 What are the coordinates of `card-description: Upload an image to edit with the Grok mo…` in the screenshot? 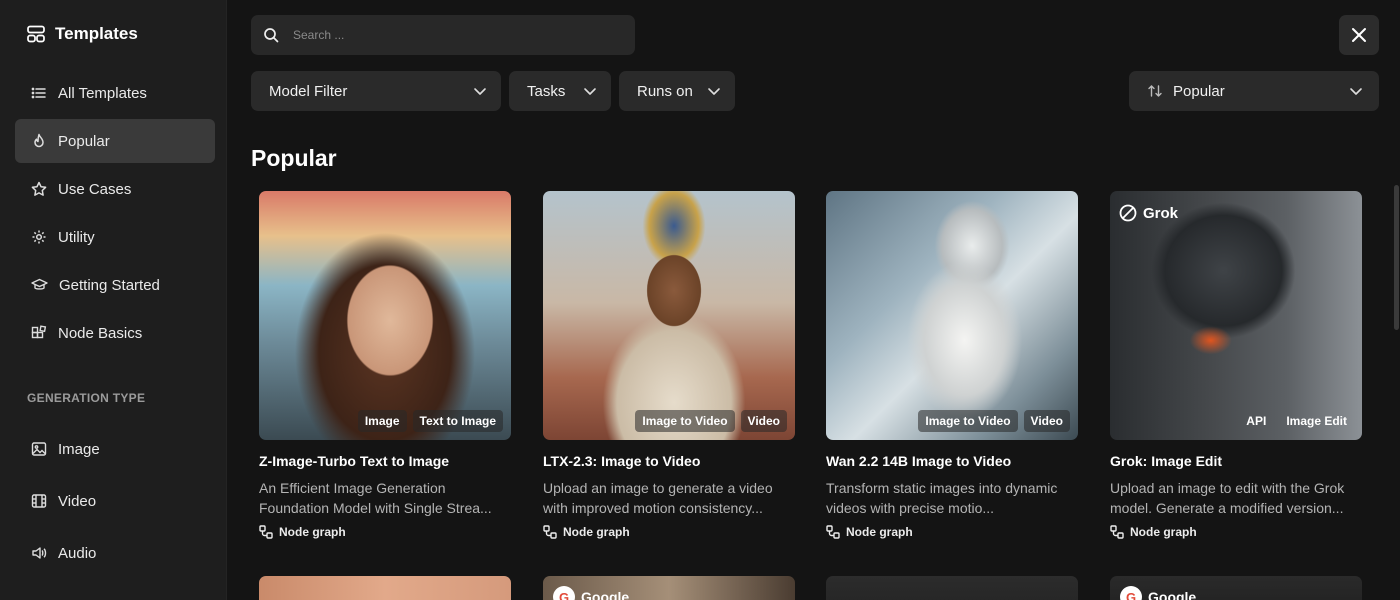 It's located at (1227, 498).